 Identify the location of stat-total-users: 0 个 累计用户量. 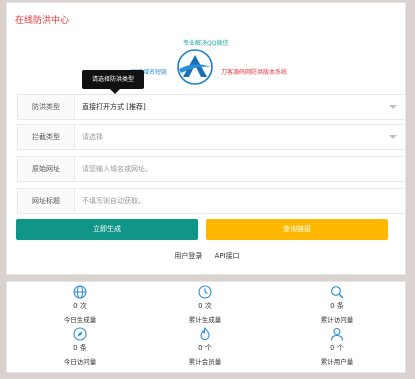
(337, 346).